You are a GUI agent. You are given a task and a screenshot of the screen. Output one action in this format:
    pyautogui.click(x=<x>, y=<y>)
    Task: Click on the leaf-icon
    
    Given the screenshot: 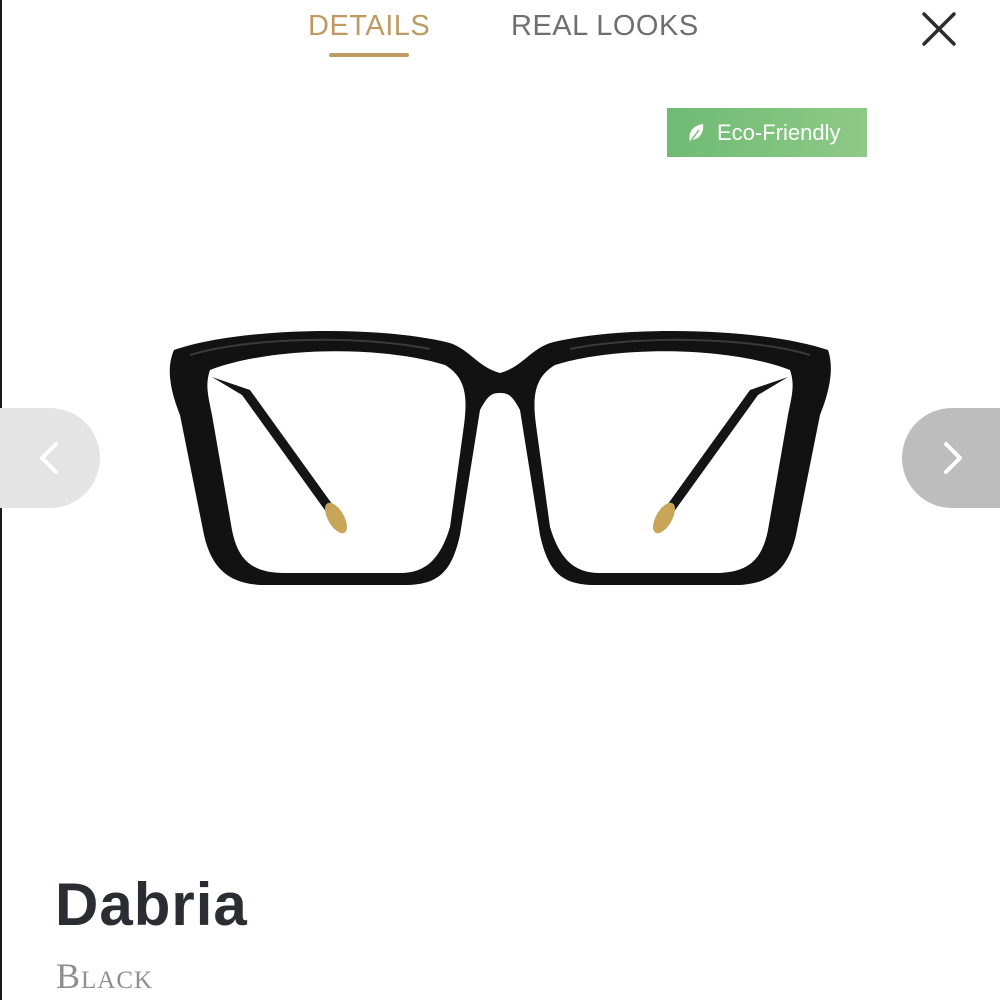 What is the action you would take?
    pyautogui.click(x=696, y=132)
    